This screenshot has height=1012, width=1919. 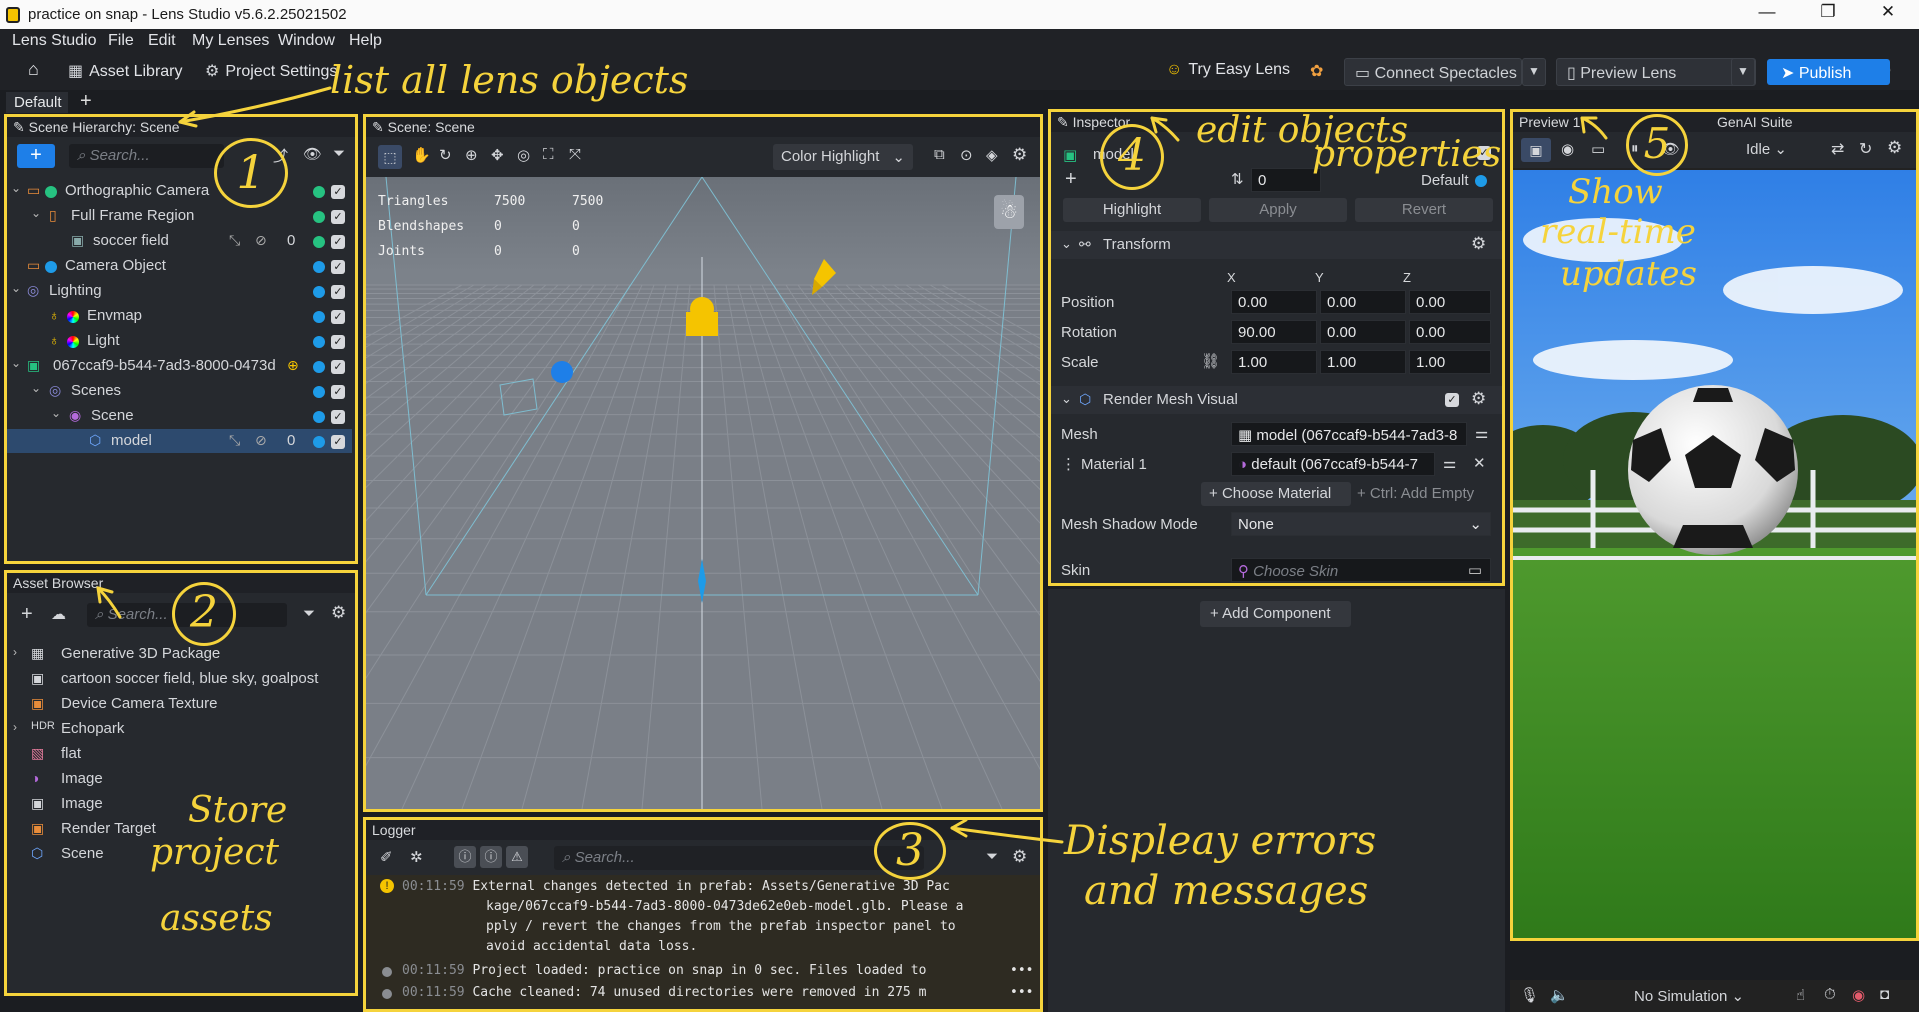 I want to click on annotation-assets-1: Store, so click(x=238, y=810).